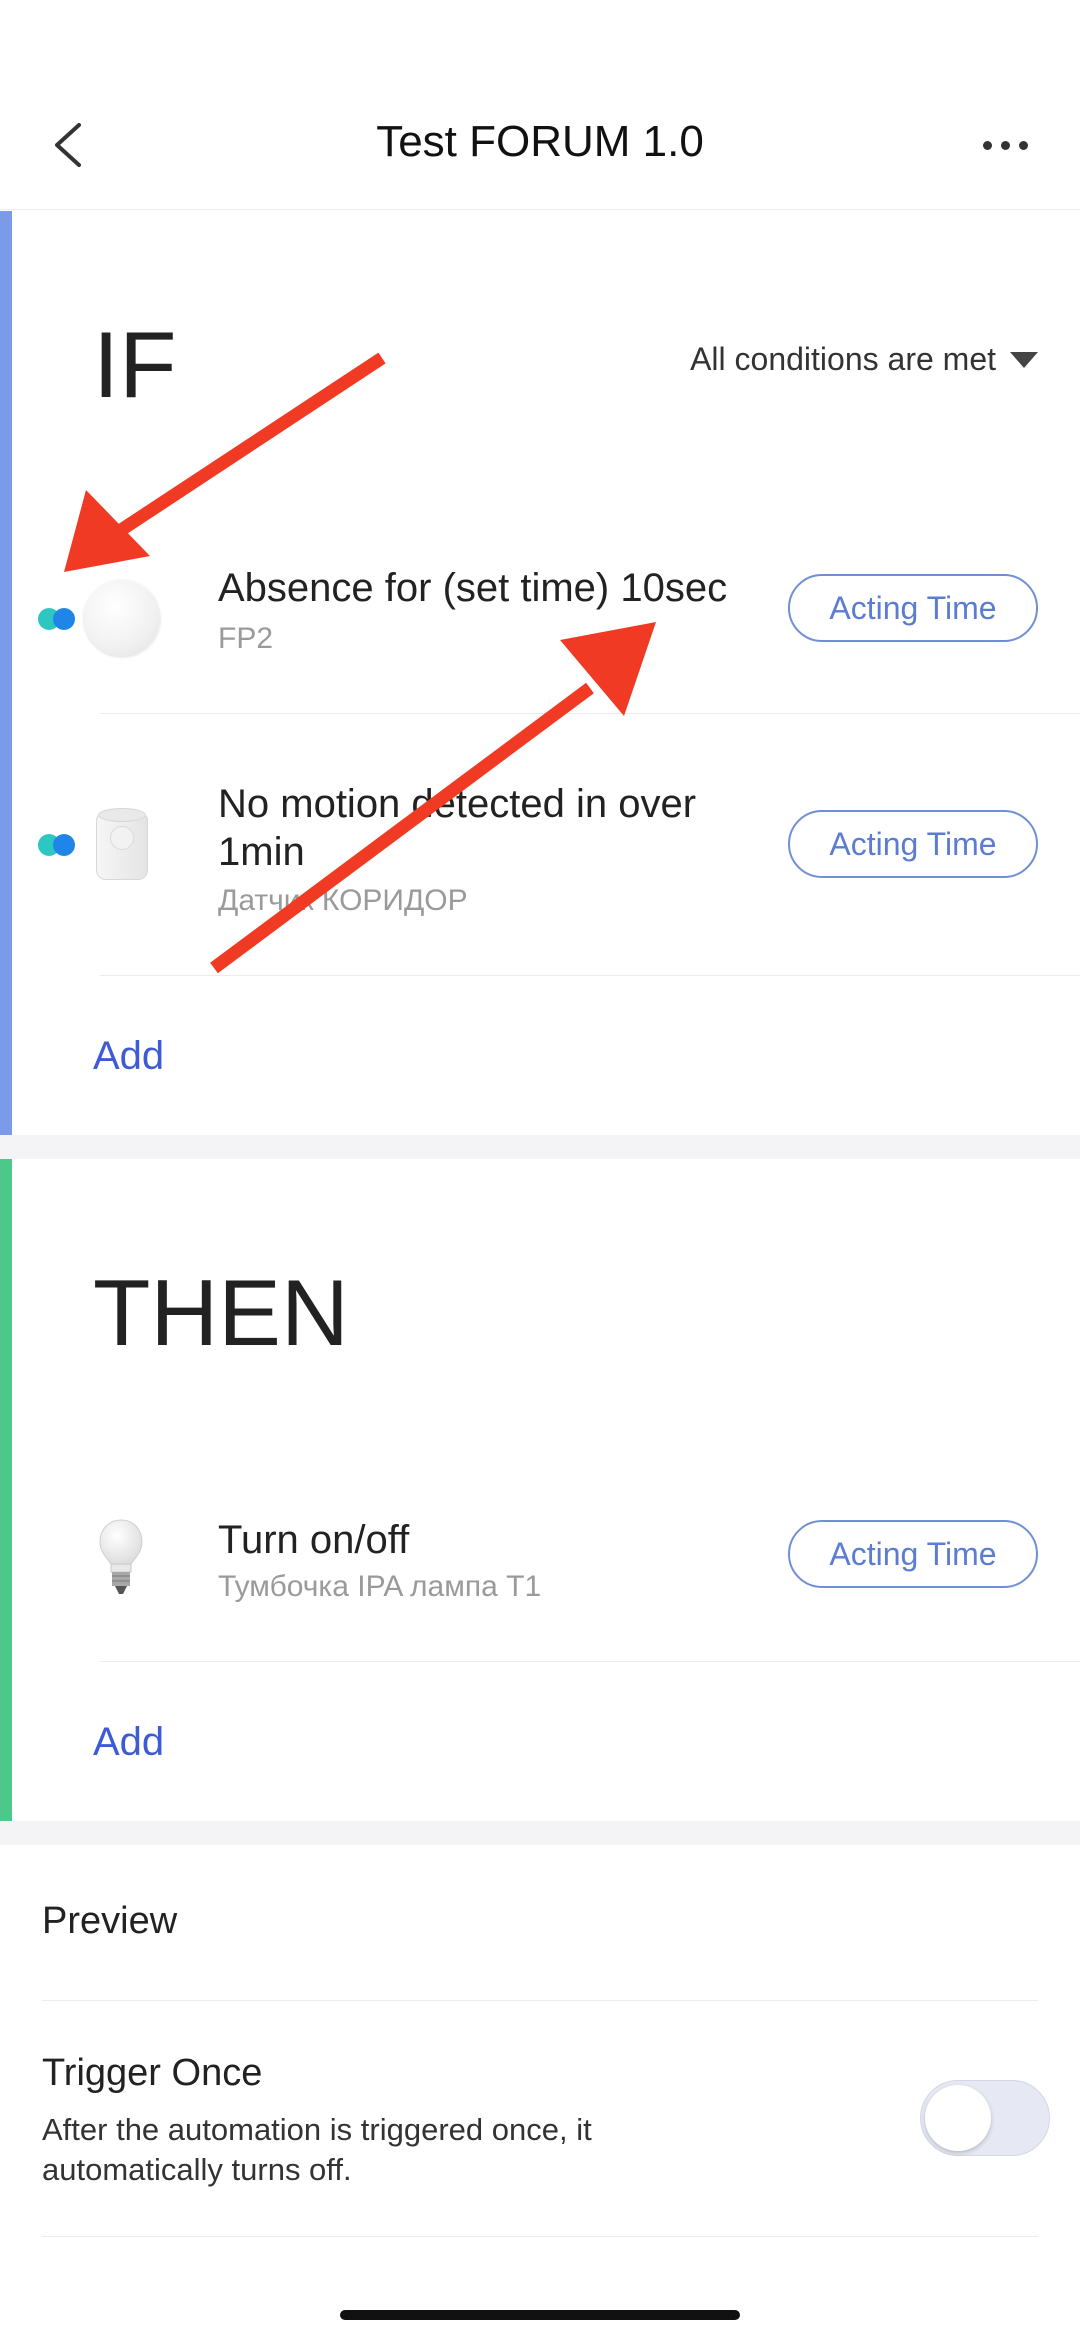 This screenshot has width=1080, height=2340. I want to click on condition-mode-dropdown: All conditions are met, so click(864, 359).